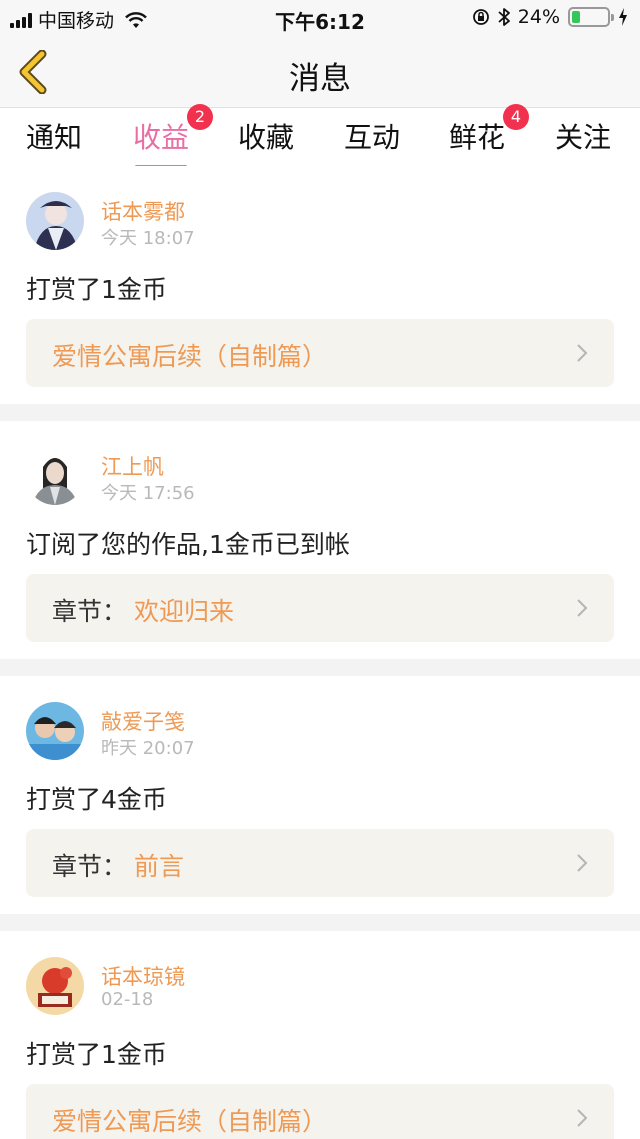  What do you see at coordinates (143, 211) in the screenshot?
I see `user-name: 话本雾都` at bounding box center [143, 211].